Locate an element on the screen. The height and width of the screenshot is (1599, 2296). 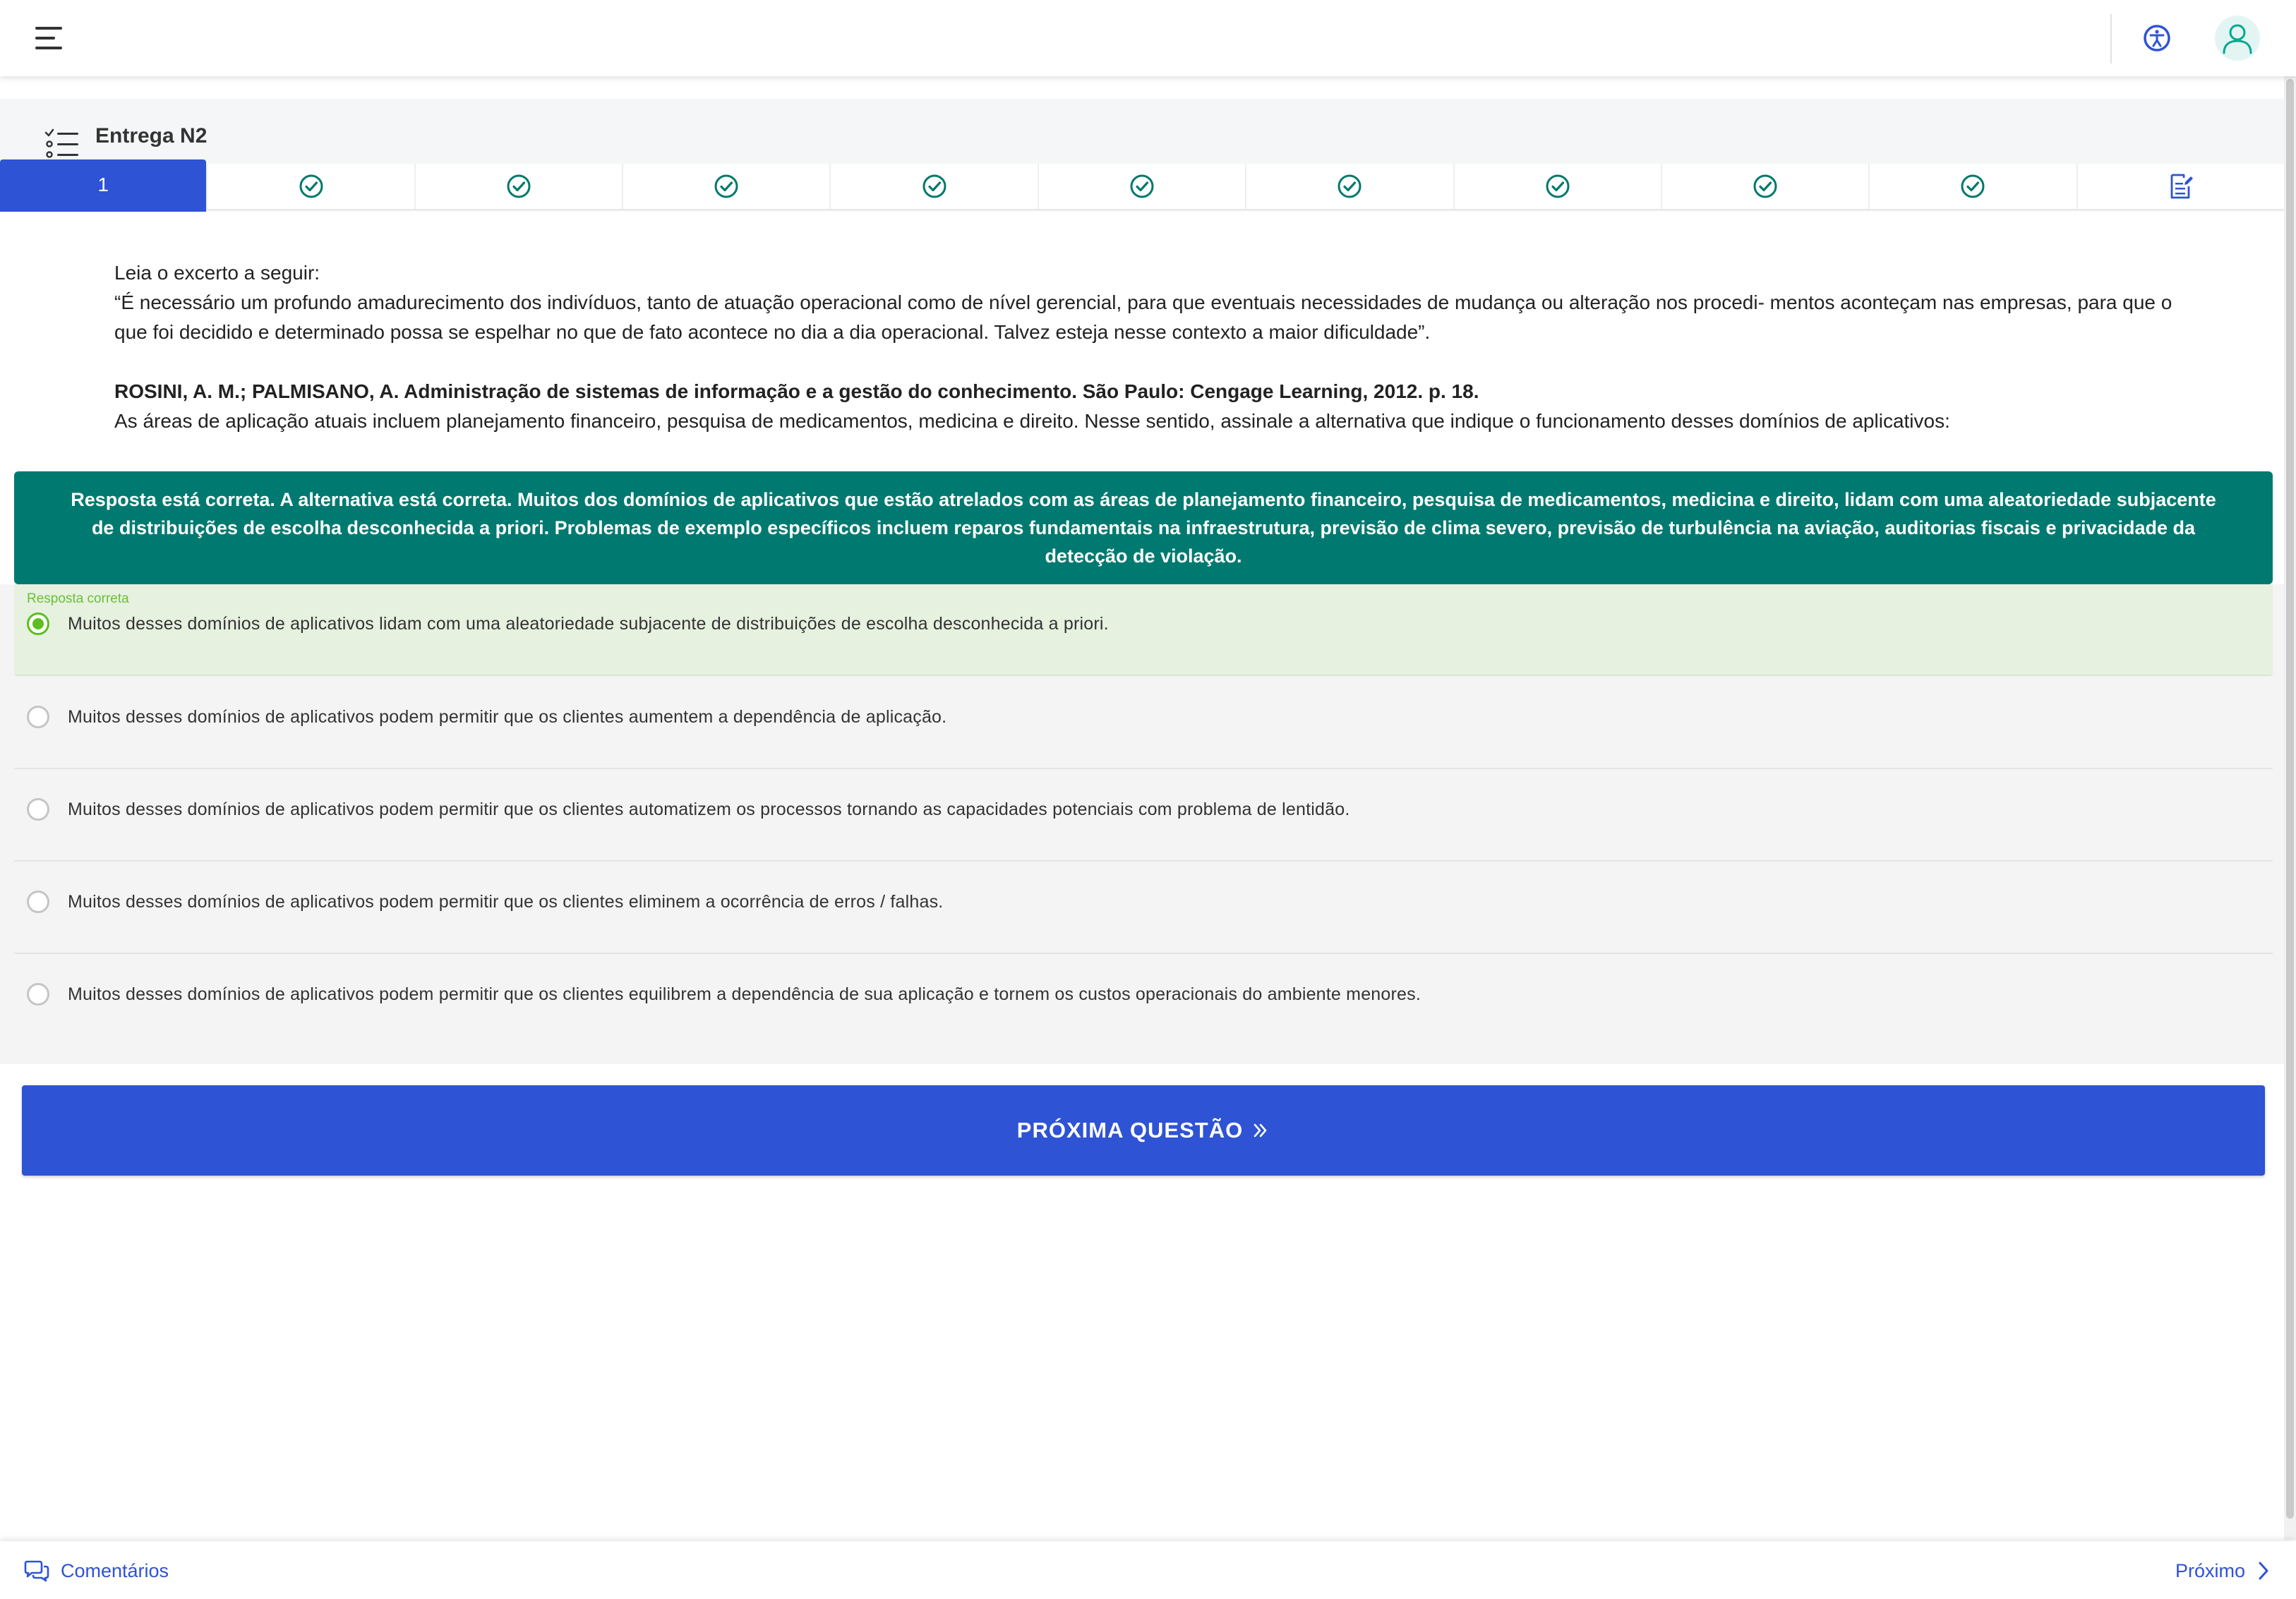
accessibility-button is located at coordinates (2157, 38).